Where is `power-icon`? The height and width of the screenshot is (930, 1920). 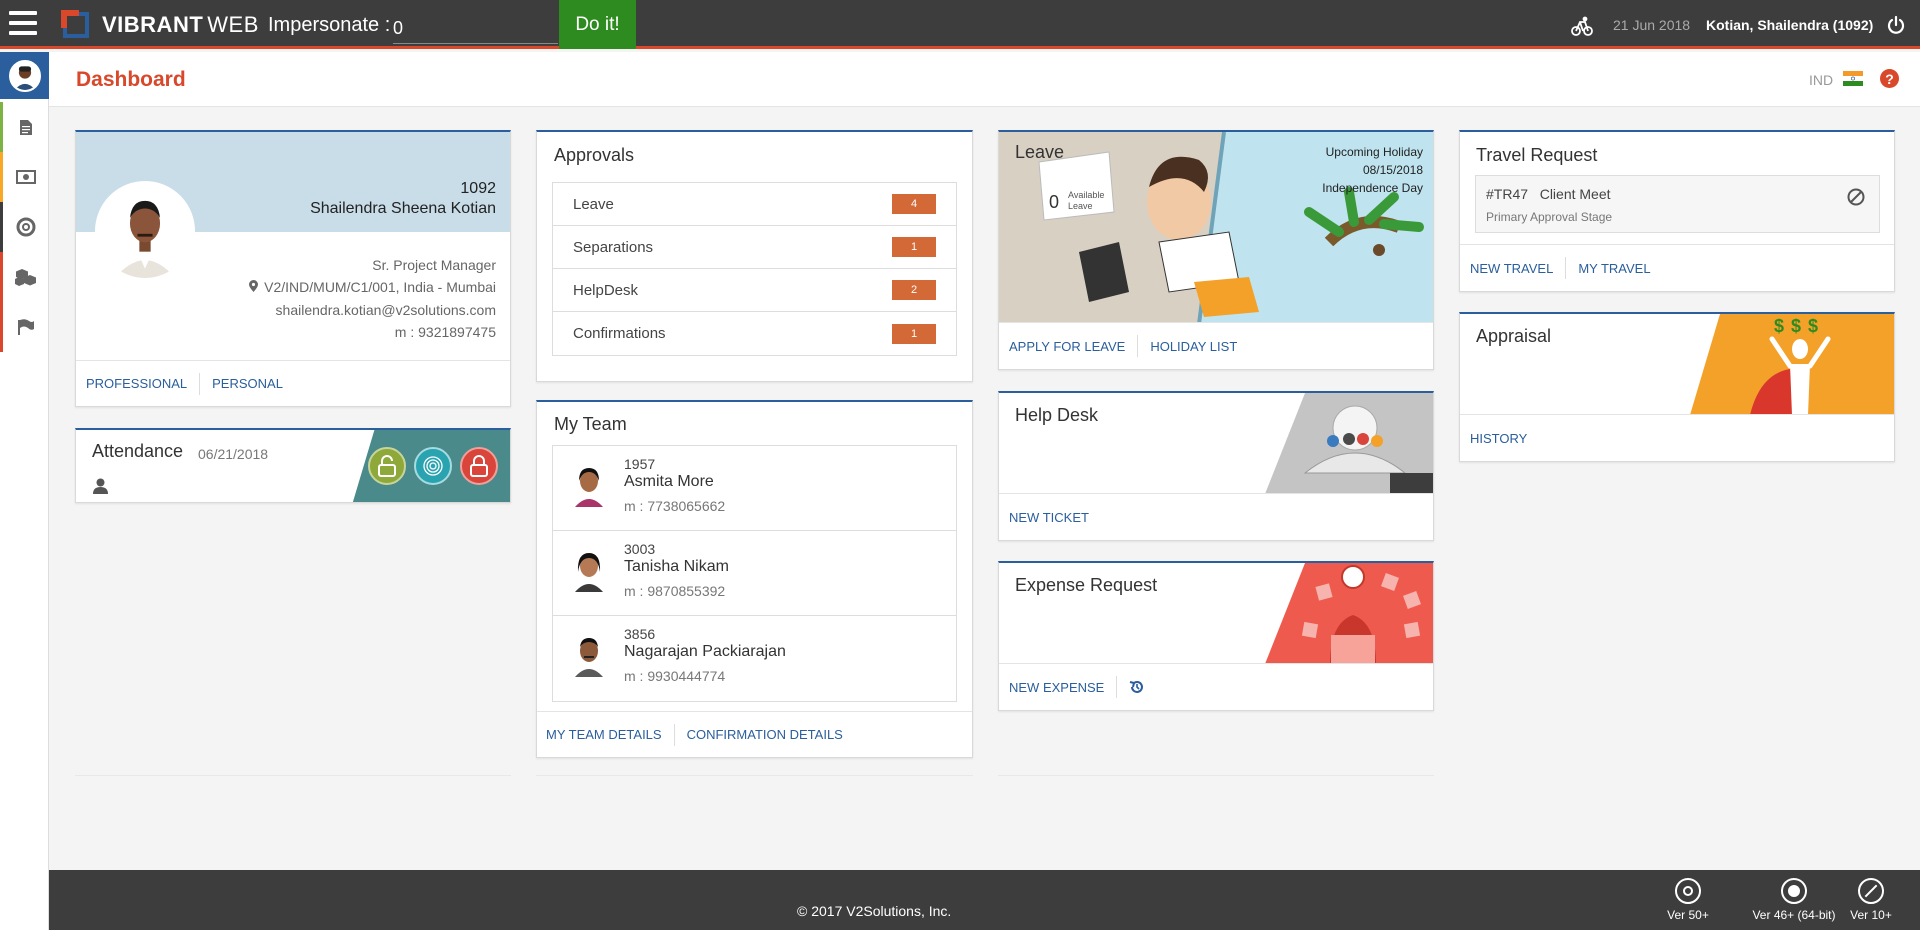 power-icon is located at coordinates (1896, 25).